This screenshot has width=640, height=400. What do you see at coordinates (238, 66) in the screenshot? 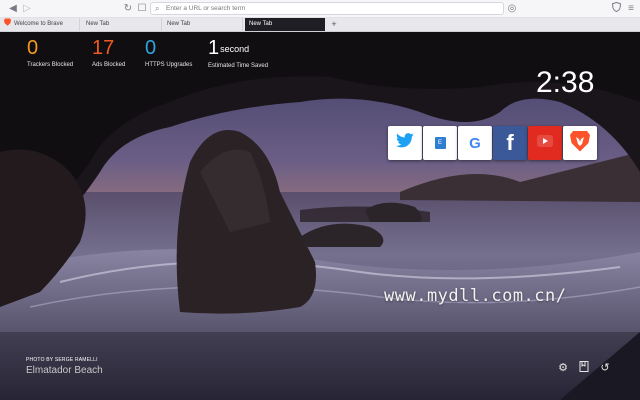
I see `stat-label: Estimated Time Saved` at bounding box center [238, 66].